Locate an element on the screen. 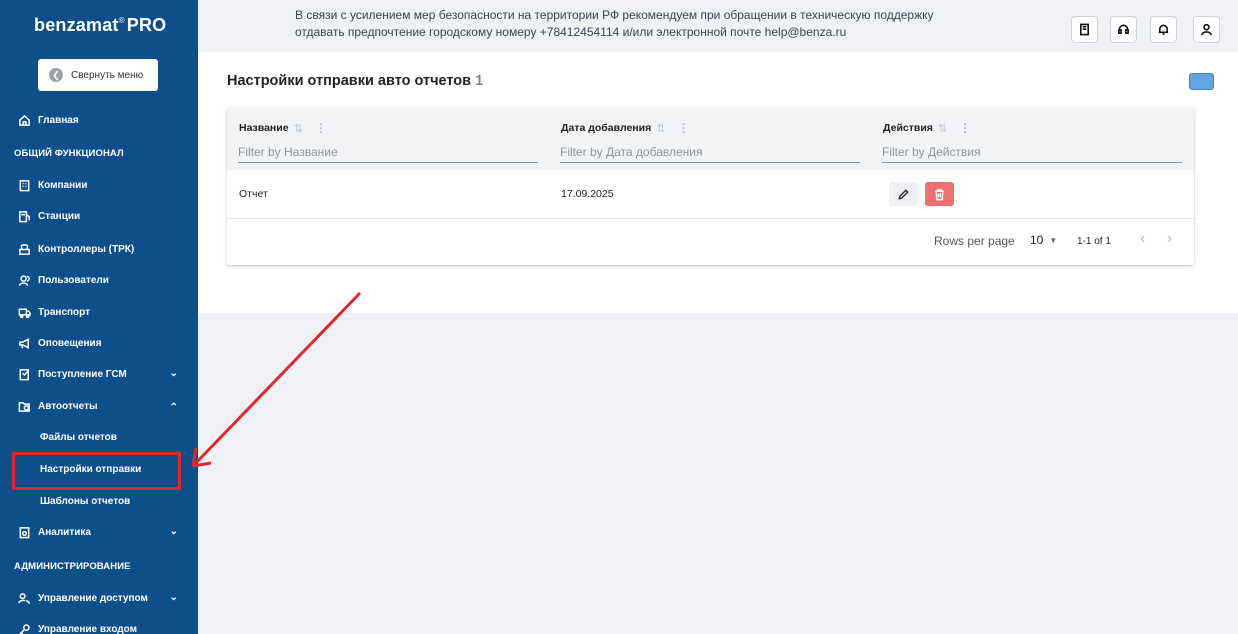 This screenshot has width=1238, height=634. sidebar-item-users: Пользователи is located at coordinates (99, 280).